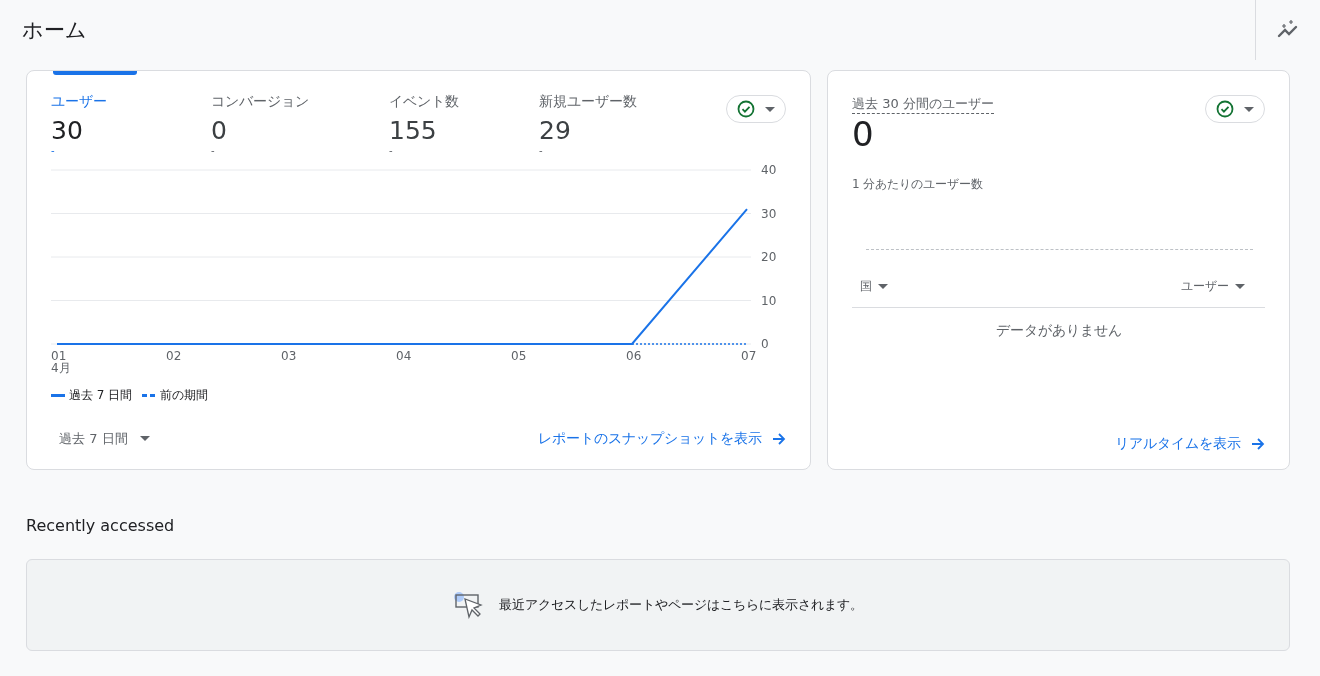 This screenshot has height=676, width=1320. What do you see at coordinates (769, 170) in the screenshot?
I see `y-axis-label: 40` at bounding box center [769, 170].